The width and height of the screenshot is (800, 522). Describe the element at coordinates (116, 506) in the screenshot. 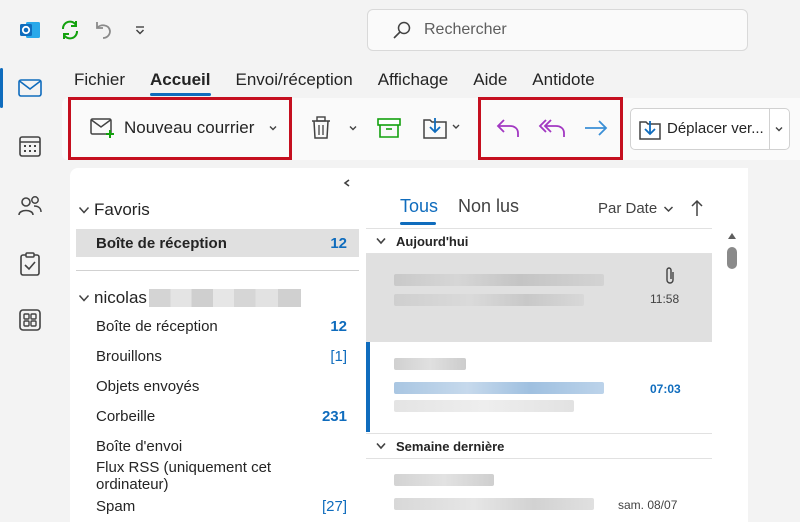

I see `folder-name: Spam` at that location.